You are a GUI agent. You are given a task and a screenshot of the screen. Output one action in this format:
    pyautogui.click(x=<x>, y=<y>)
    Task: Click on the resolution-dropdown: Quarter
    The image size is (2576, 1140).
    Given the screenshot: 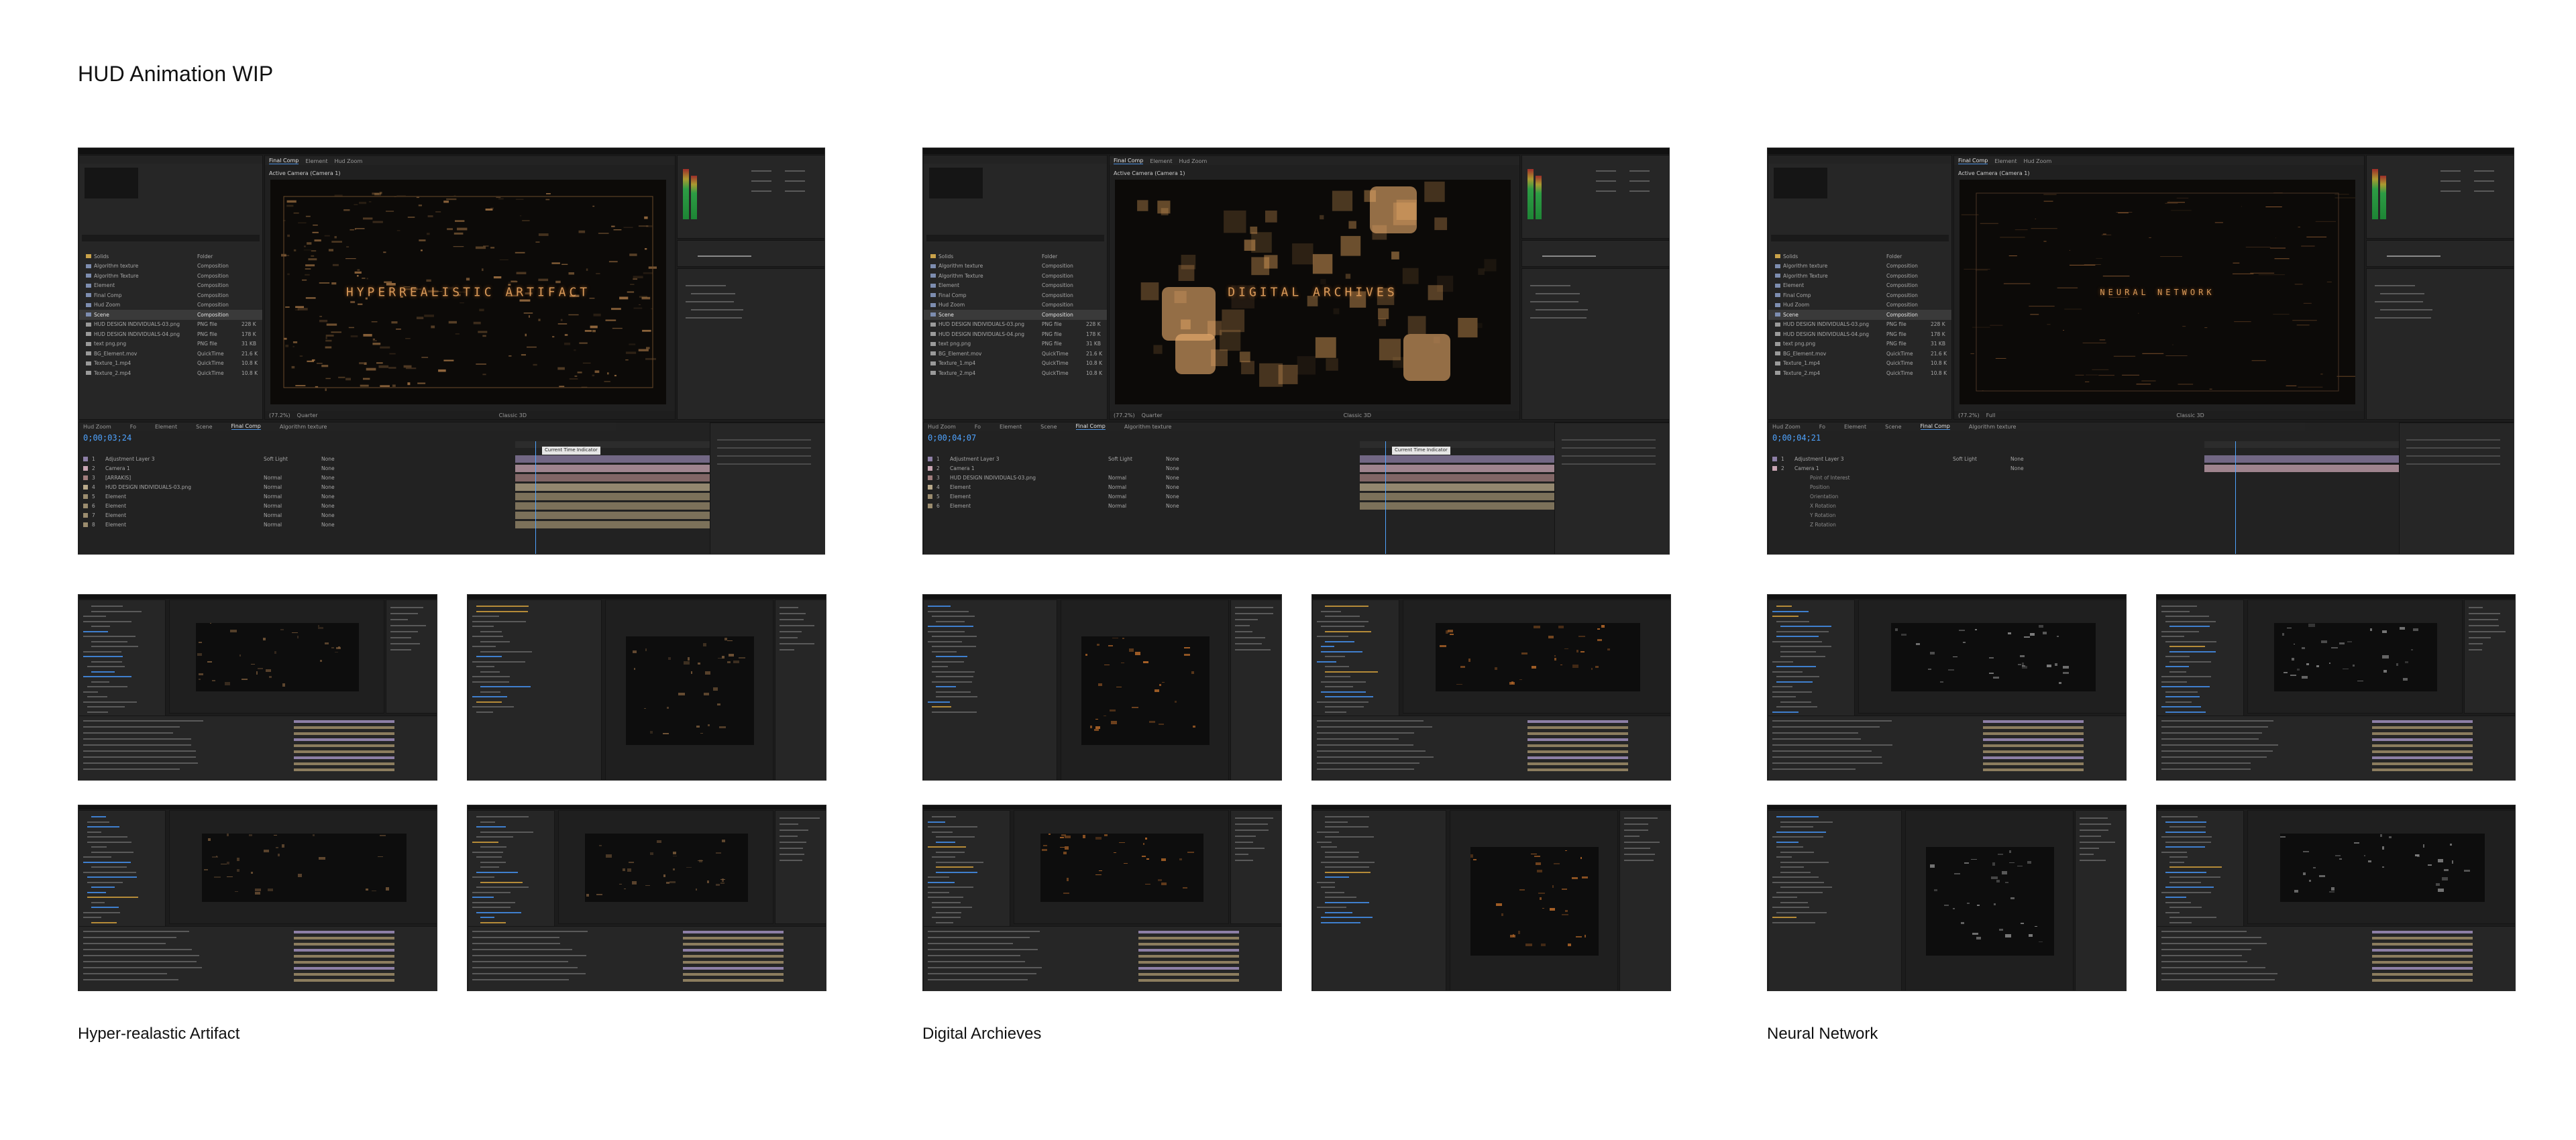 What is the action you would take?
    pyautogui.click(x=307, y=415)
    